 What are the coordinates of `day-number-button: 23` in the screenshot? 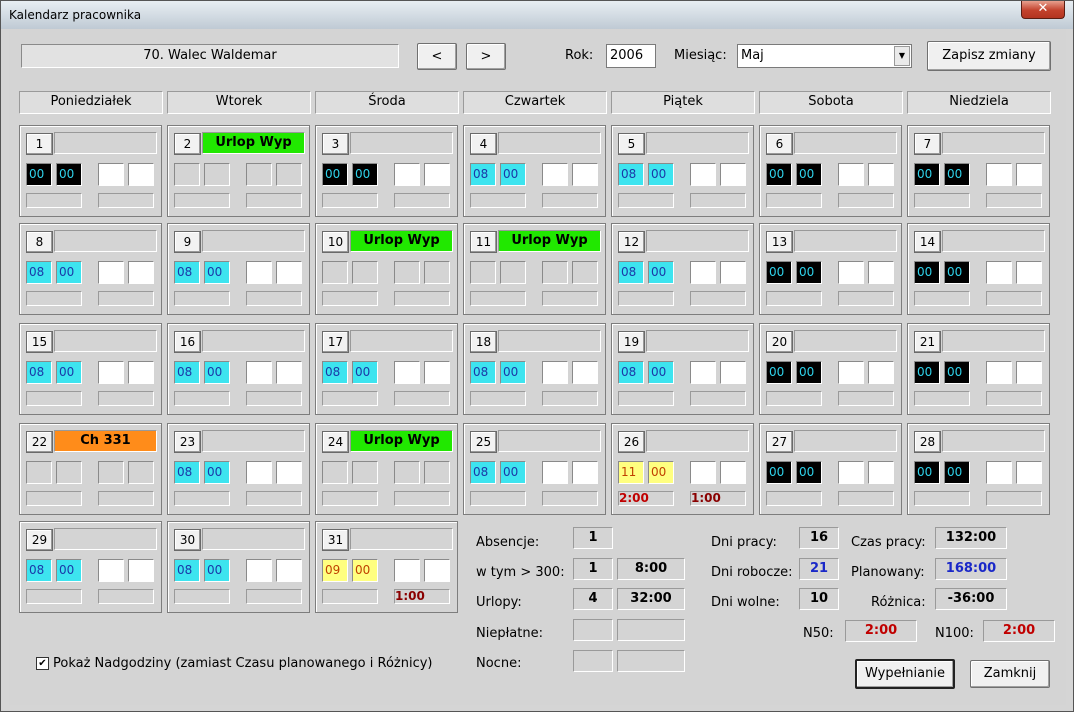 It's located at (187, 442).